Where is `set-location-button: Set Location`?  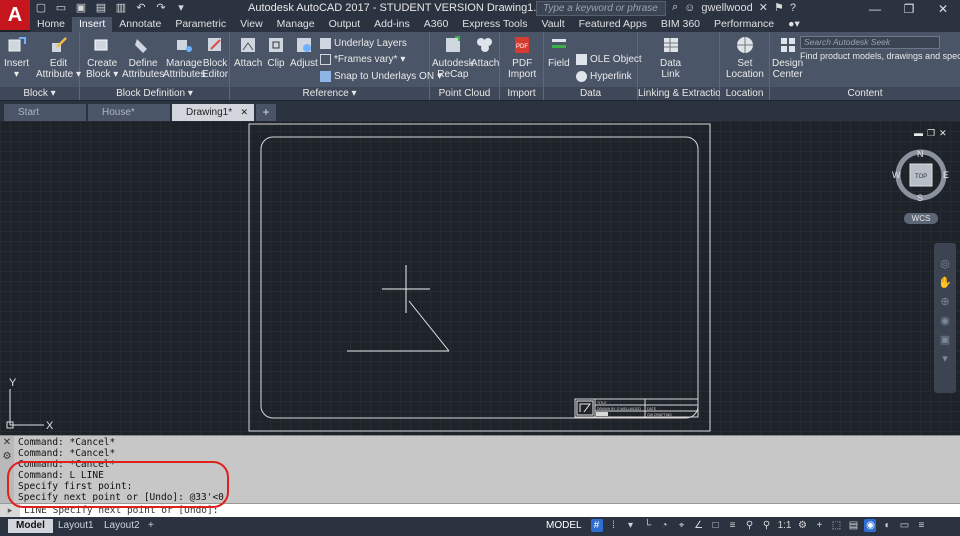
set-location-button: Set Location is located at coordinates (745, 57).